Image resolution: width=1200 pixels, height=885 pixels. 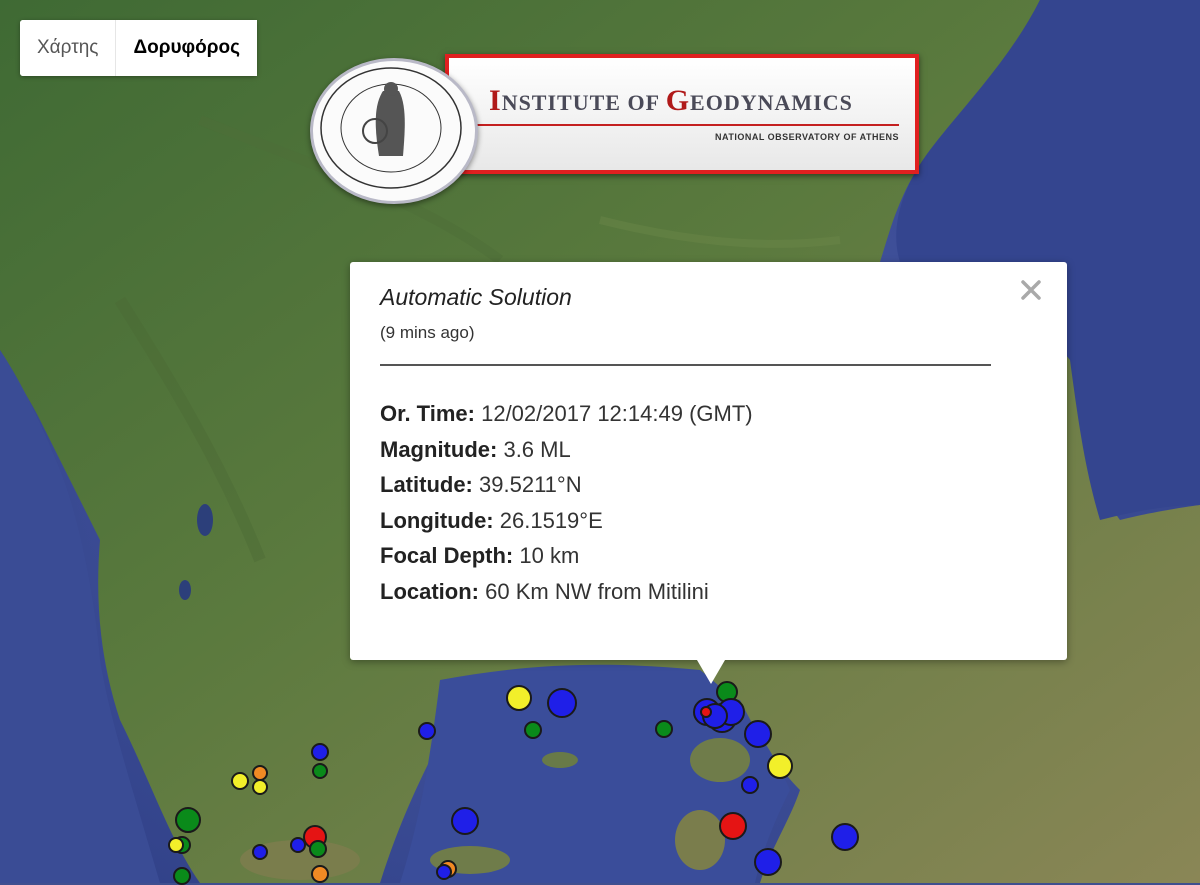 I want to click on detail-value: 26.1519°E, so click(x=551, y=520).